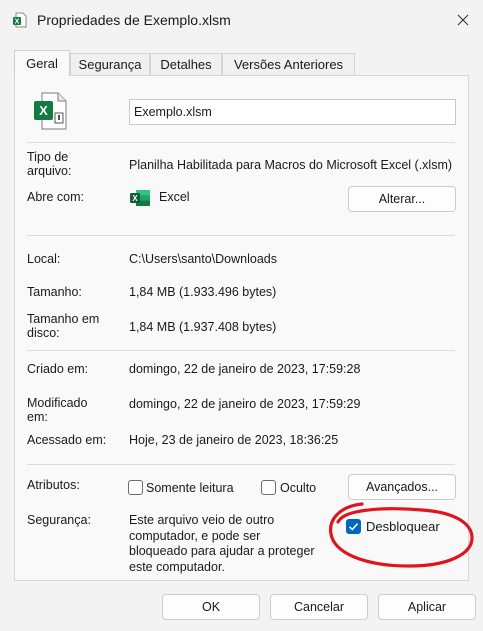 Image resolution: width=483 pixels, height=631 pixels. I want to click on tab-details: Detalhes, so click(186, 64).